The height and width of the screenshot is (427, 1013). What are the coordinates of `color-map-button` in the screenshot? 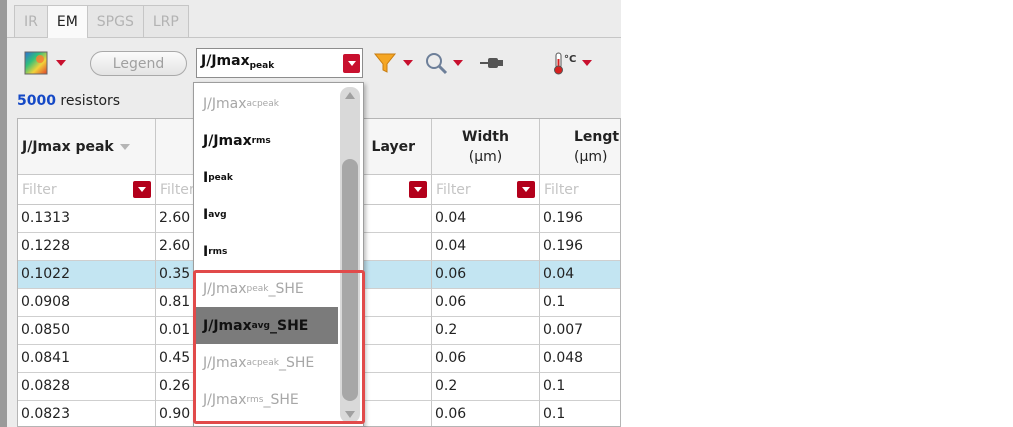 It's located at (45, 63).